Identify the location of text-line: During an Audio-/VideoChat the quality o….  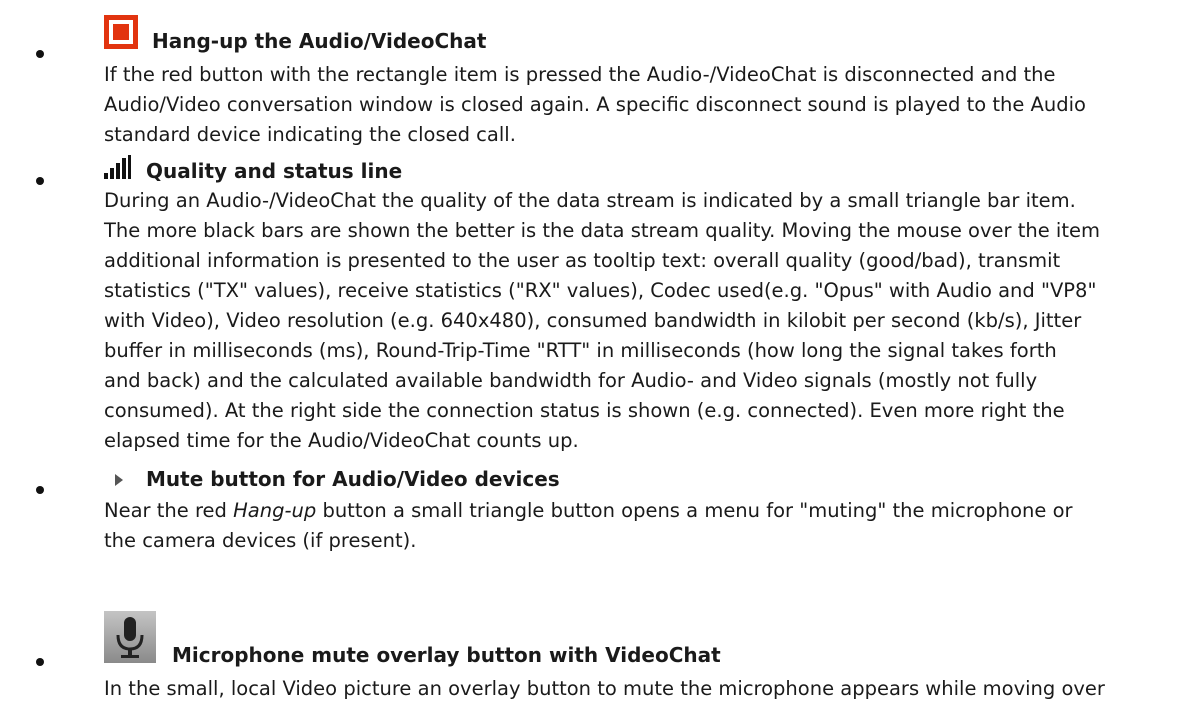
(590, 200).